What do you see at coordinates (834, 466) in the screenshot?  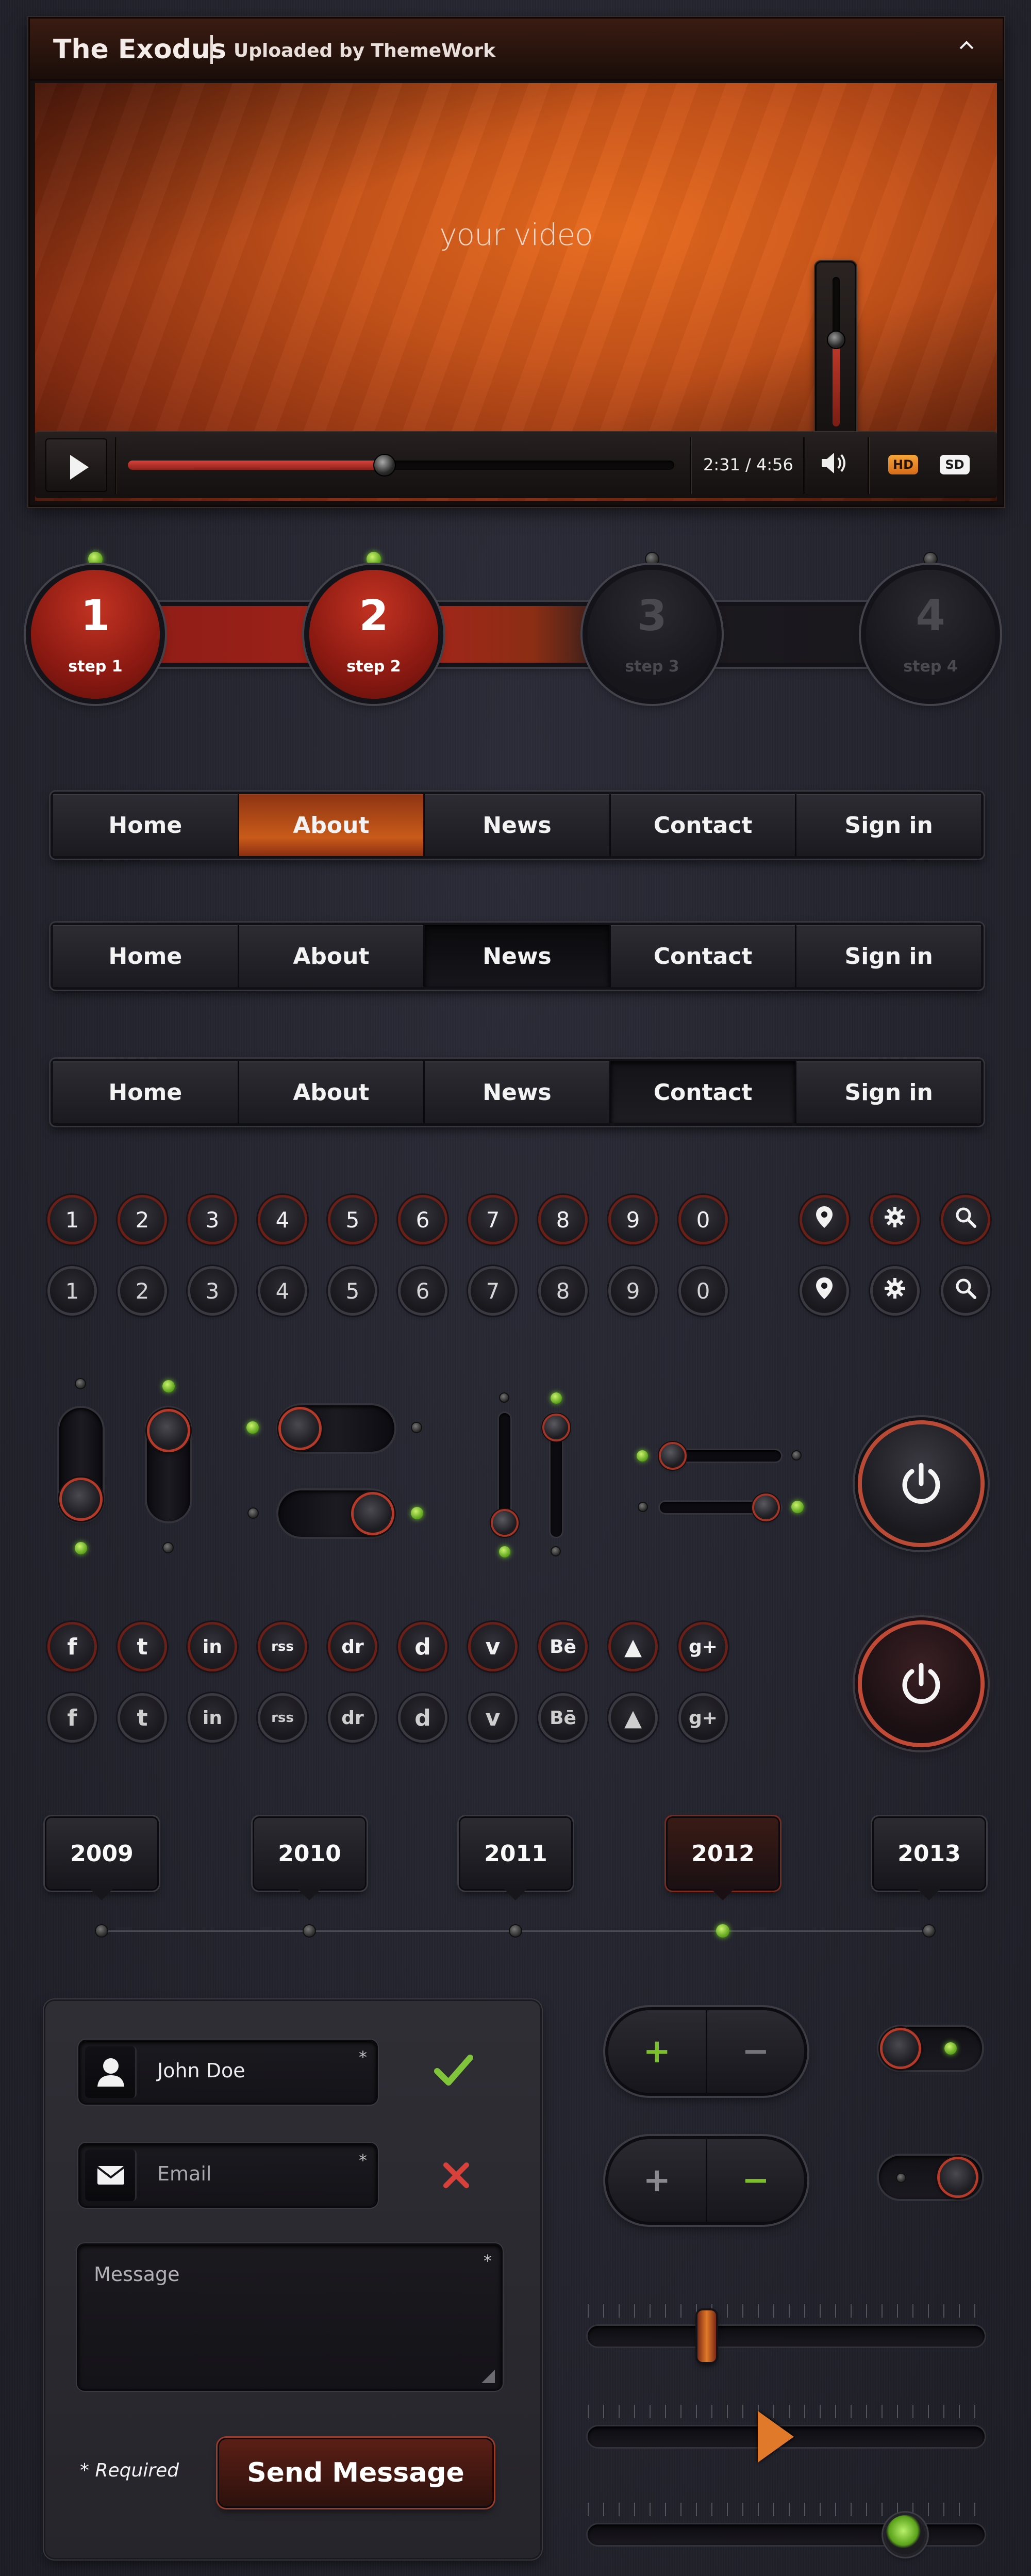 I see `speaker-icon` at bounding box center [834, 466].